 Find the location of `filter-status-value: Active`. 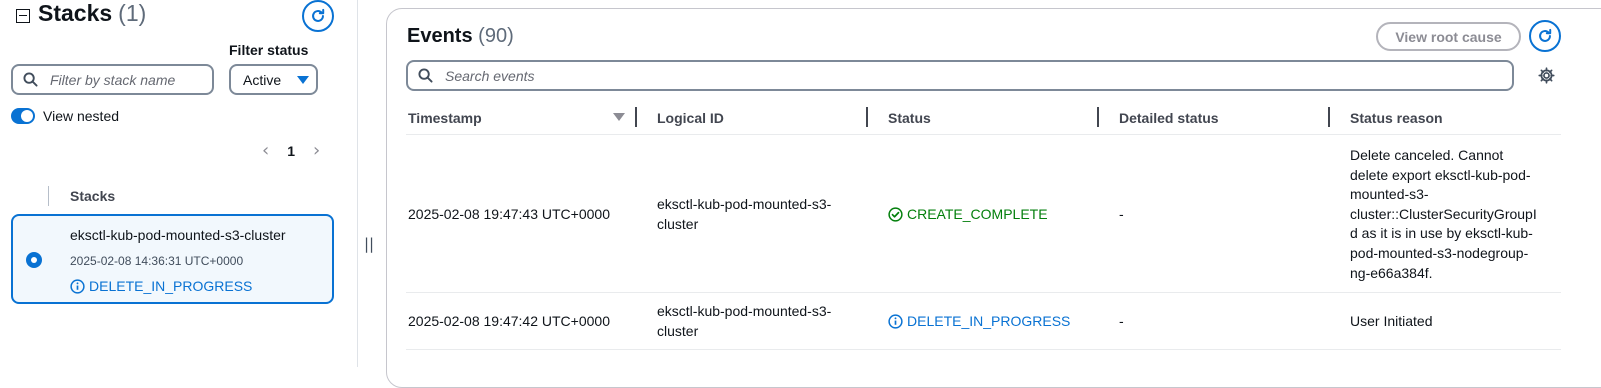

filter-status-value: Active is located at coordinates (262, 79).